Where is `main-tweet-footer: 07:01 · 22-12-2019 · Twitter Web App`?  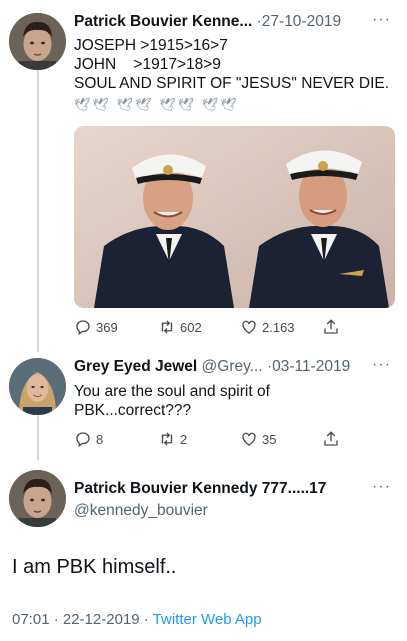
main-tweet-footer: 07:01 · 22-12-2019 · Twitter Web App is located at coordinates (137, 619).